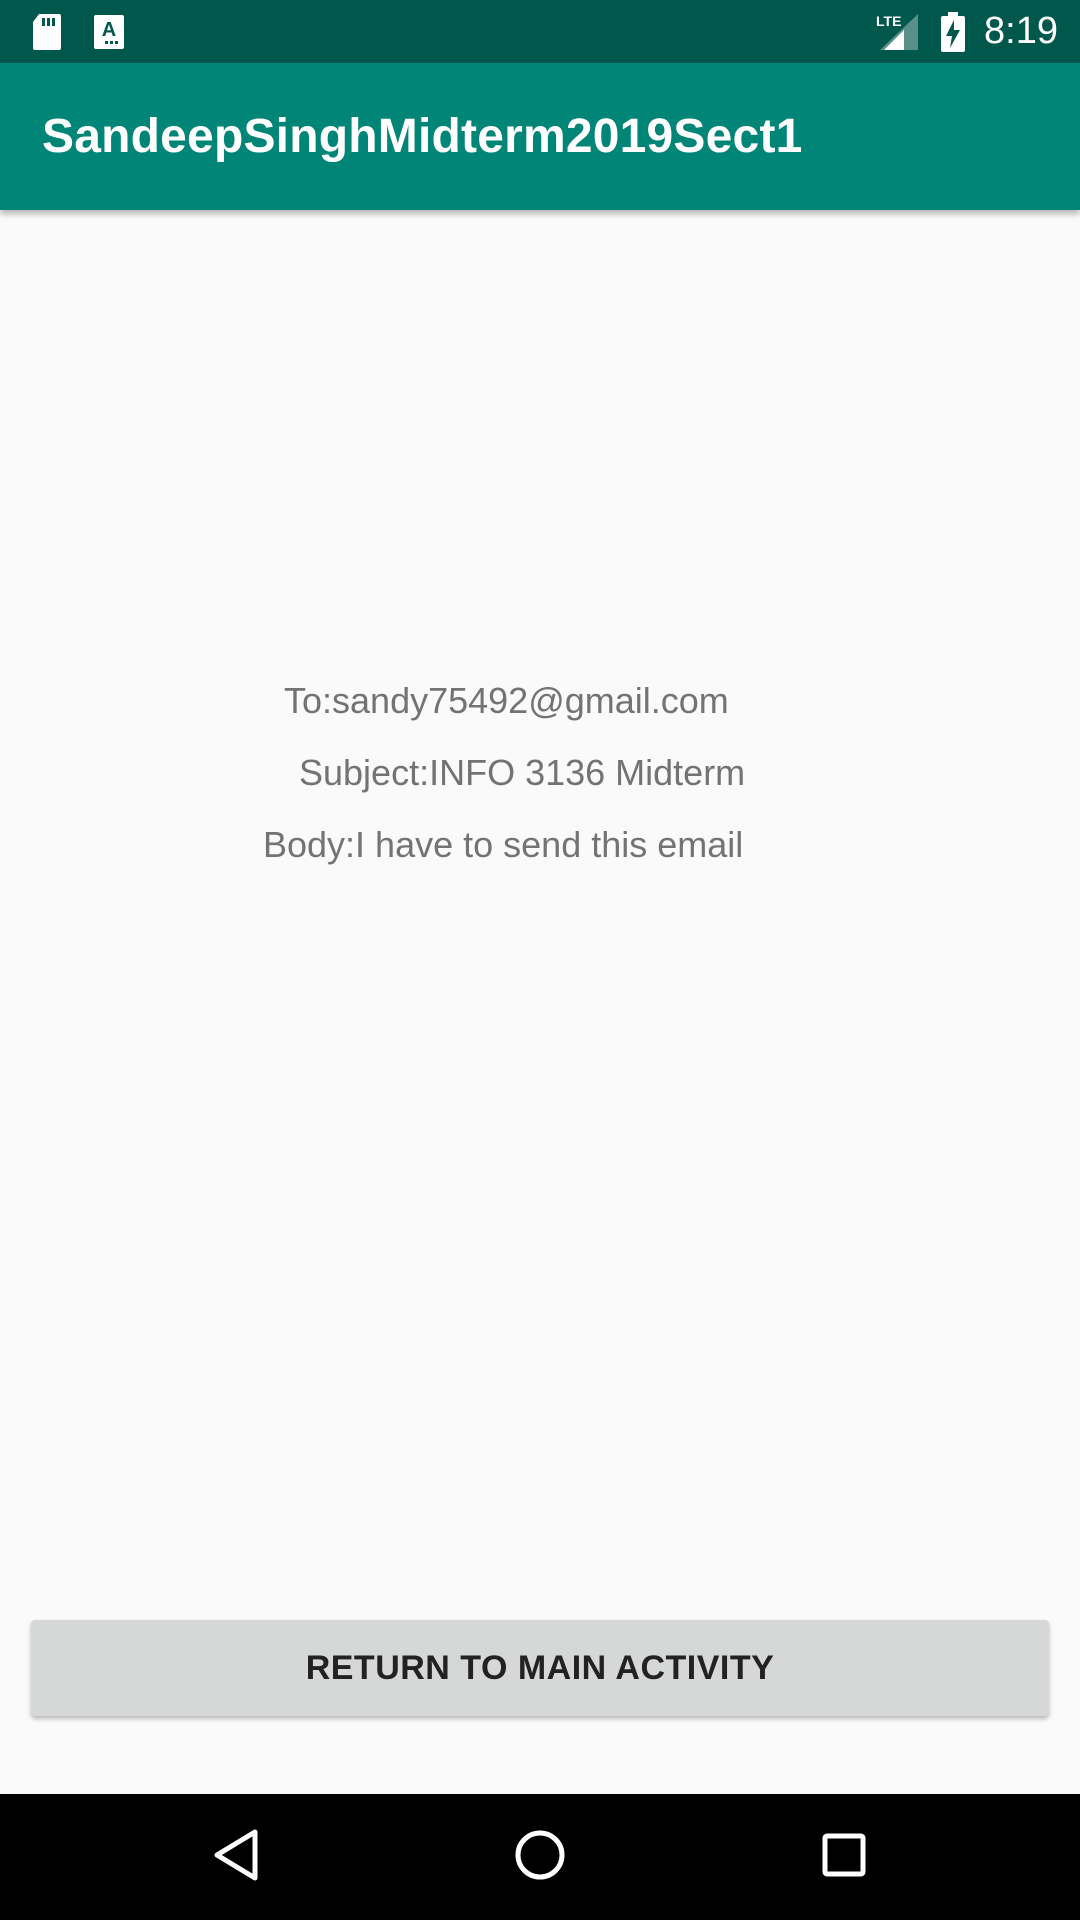  I want to click on a-notification-icon: A, so click(109, 31).